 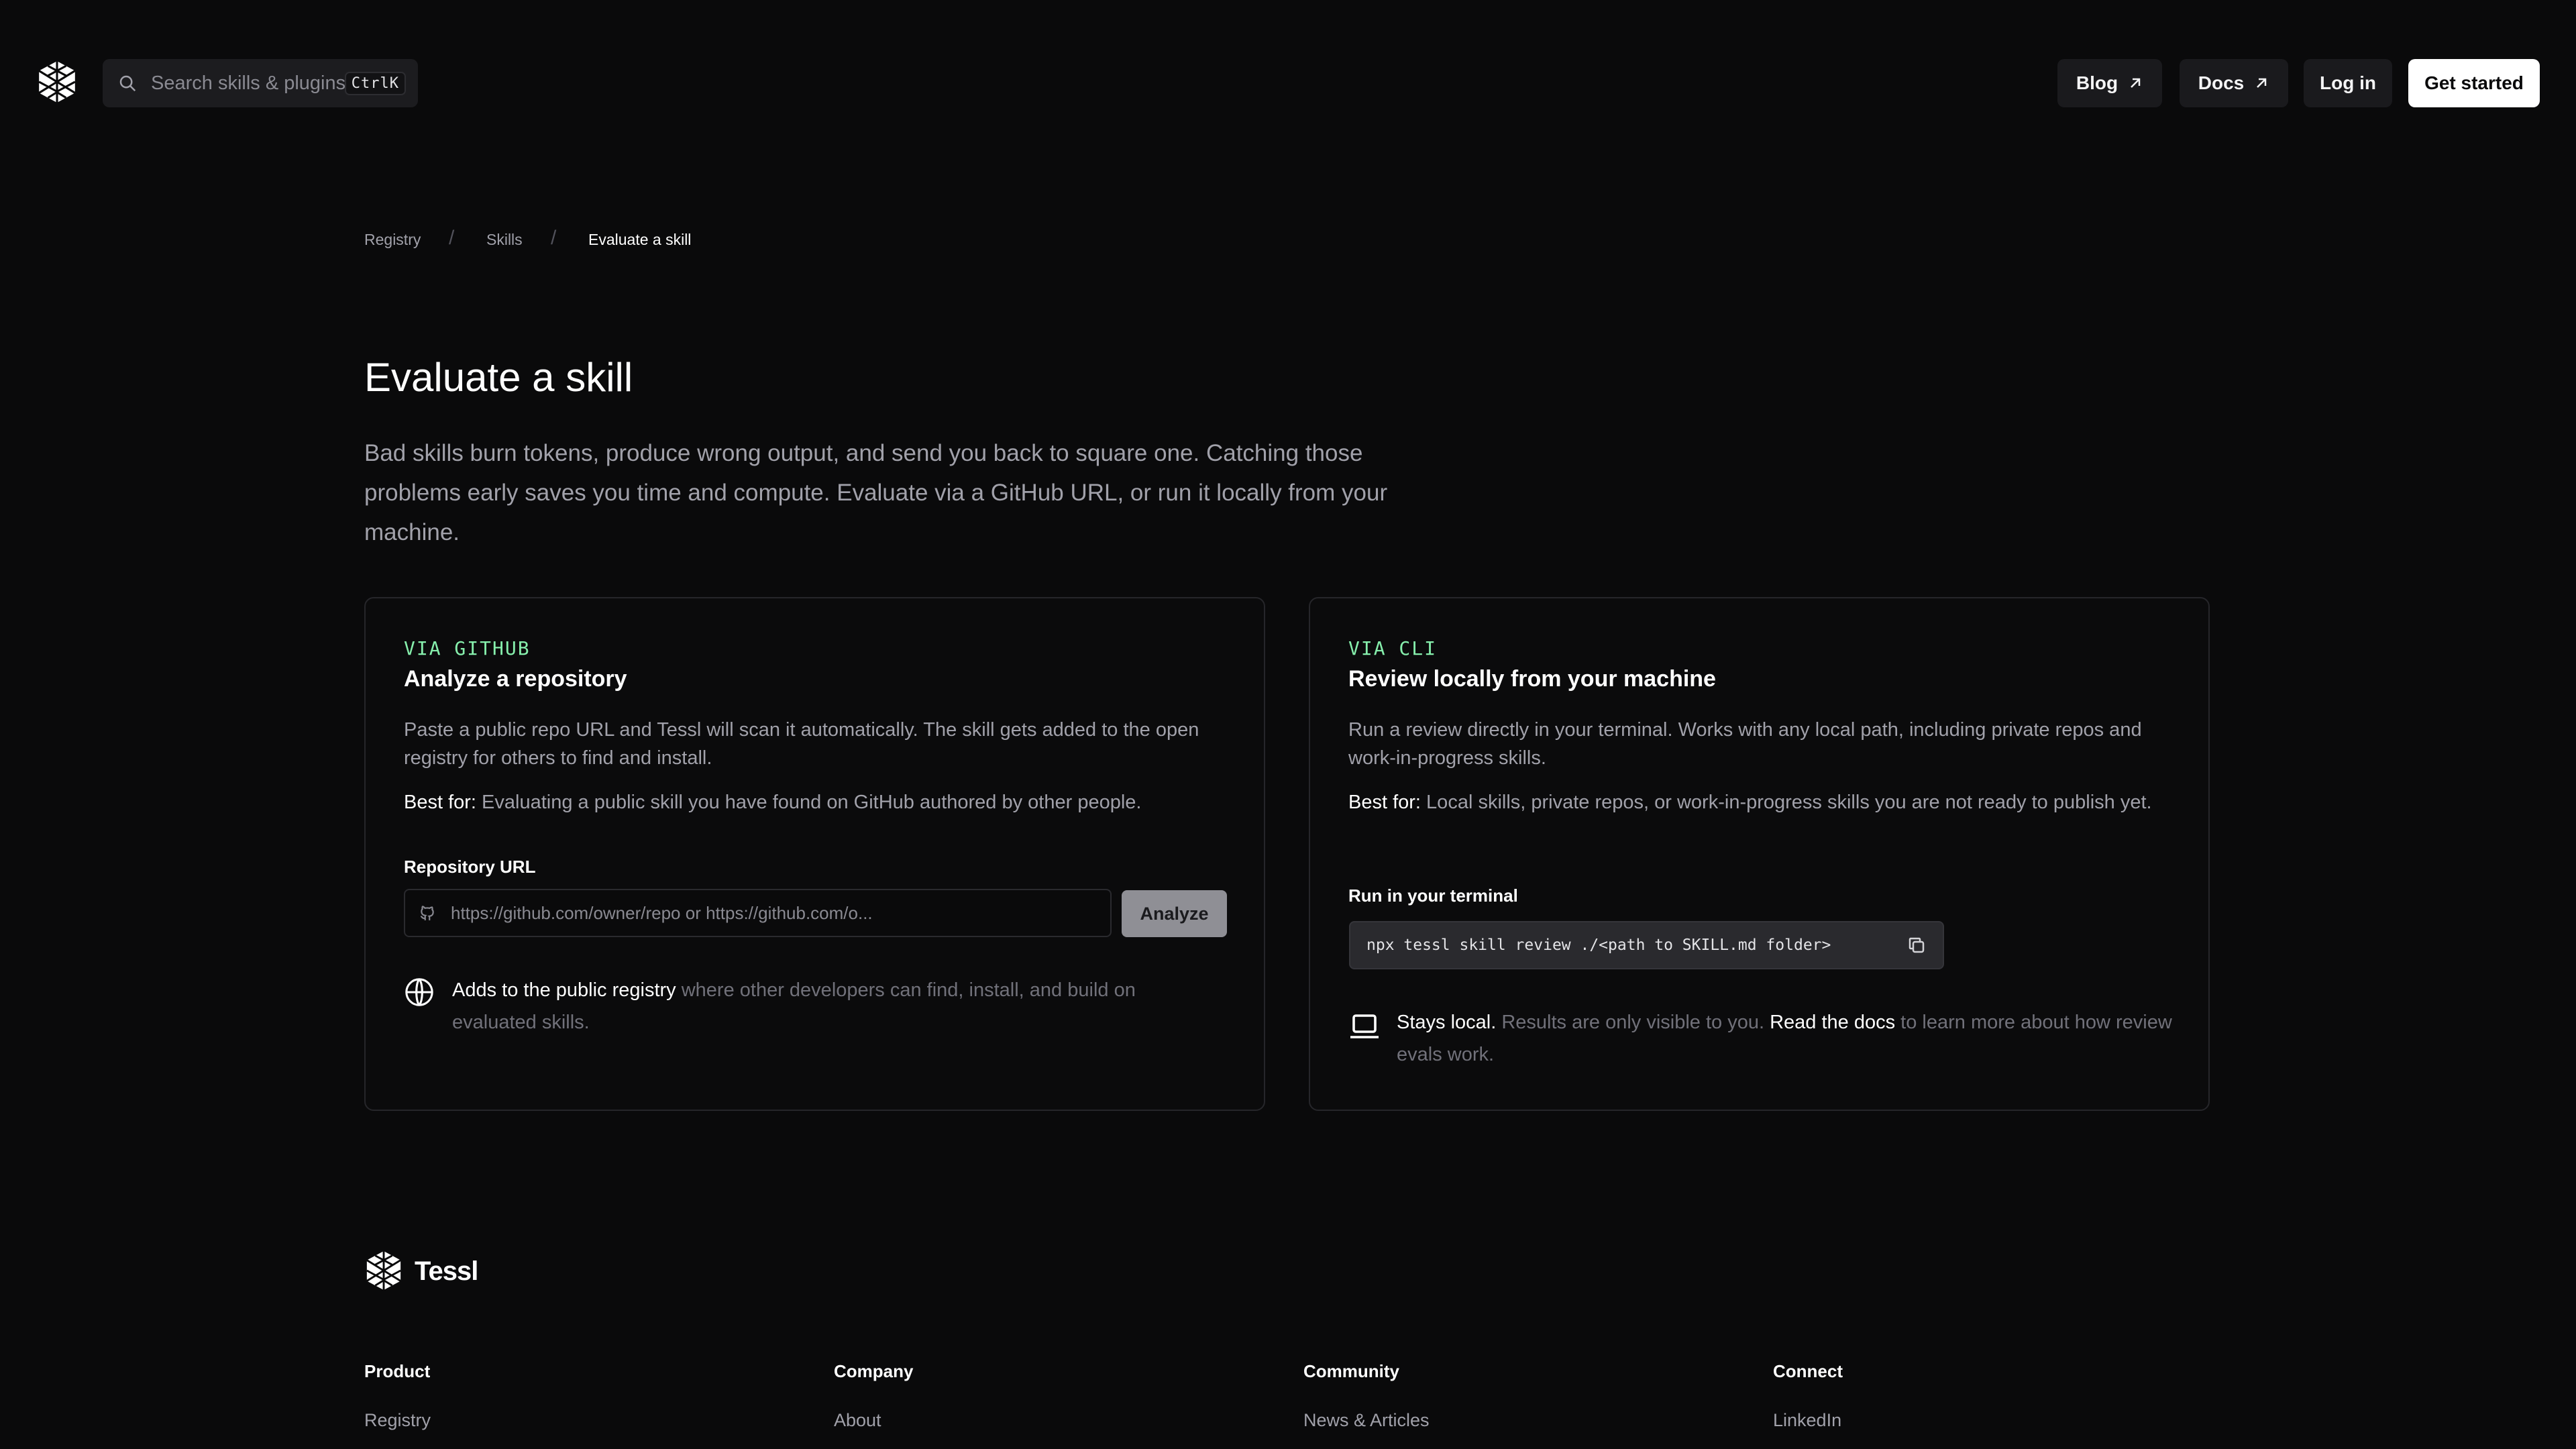 What do you see at coordinates (1393, 648) in the screenshot?
I see `cli-eyebrow: VIA CLI` at bounding box center [1393, 648].